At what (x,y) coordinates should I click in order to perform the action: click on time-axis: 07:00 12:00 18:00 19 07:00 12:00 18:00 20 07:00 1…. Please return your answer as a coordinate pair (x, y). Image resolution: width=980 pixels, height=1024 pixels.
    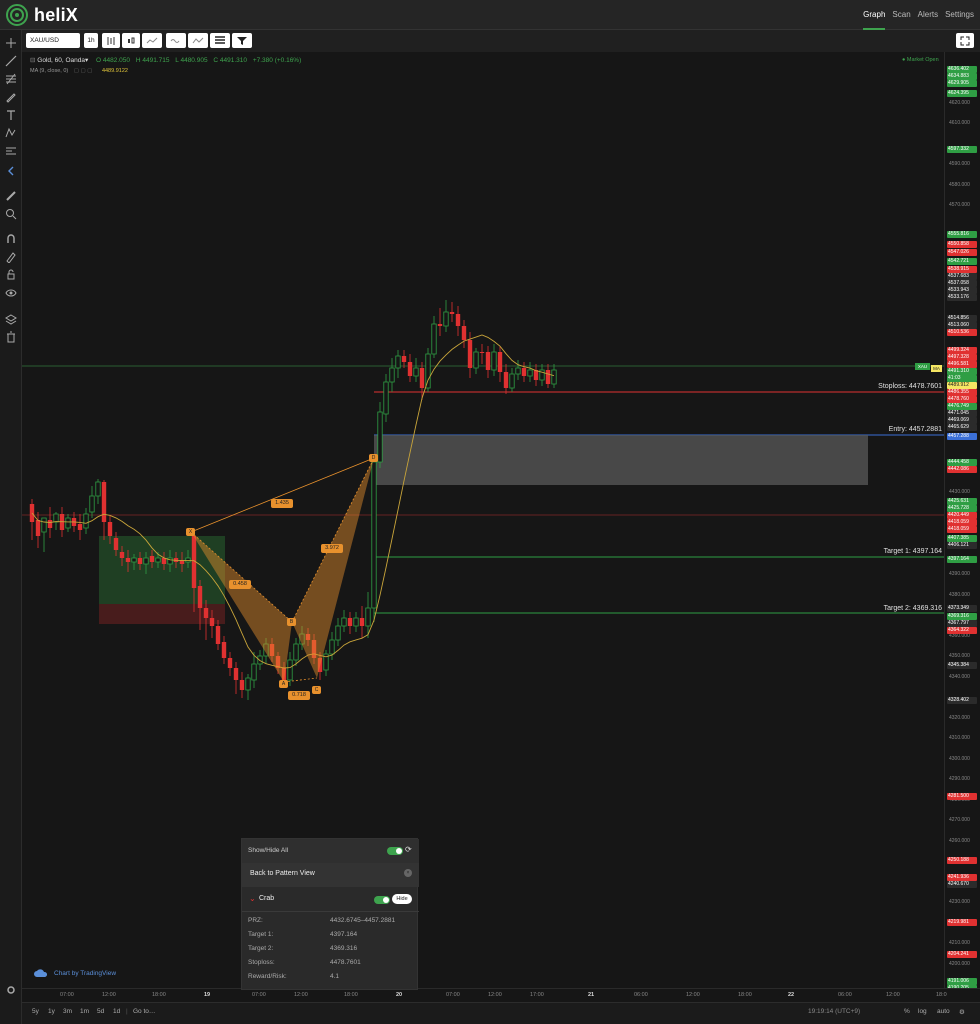
    Looking at the image, I should click on (501, 995).